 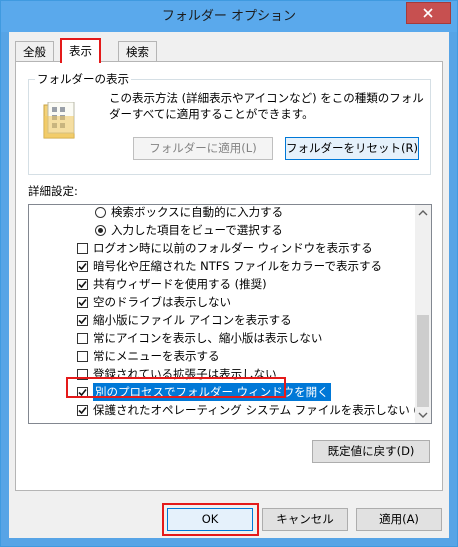 What do you see at coordinates (210, 519) in the screenshot?
I see `ok-button: OK` at bounding box center [210, 519].